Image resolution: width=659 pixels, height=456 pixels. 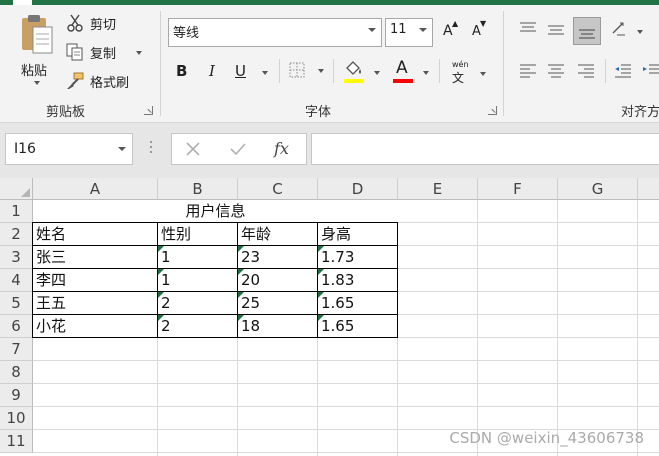 I want to click on formula-input, so click(x=485, y=149).